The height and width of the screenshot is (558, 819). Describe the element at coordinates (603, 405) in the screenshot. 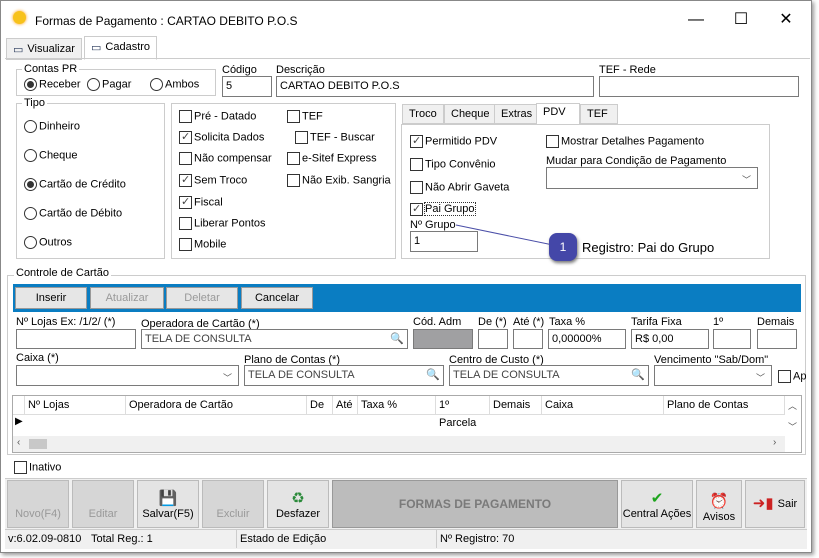

I see `column-header: Caixa` at that location.